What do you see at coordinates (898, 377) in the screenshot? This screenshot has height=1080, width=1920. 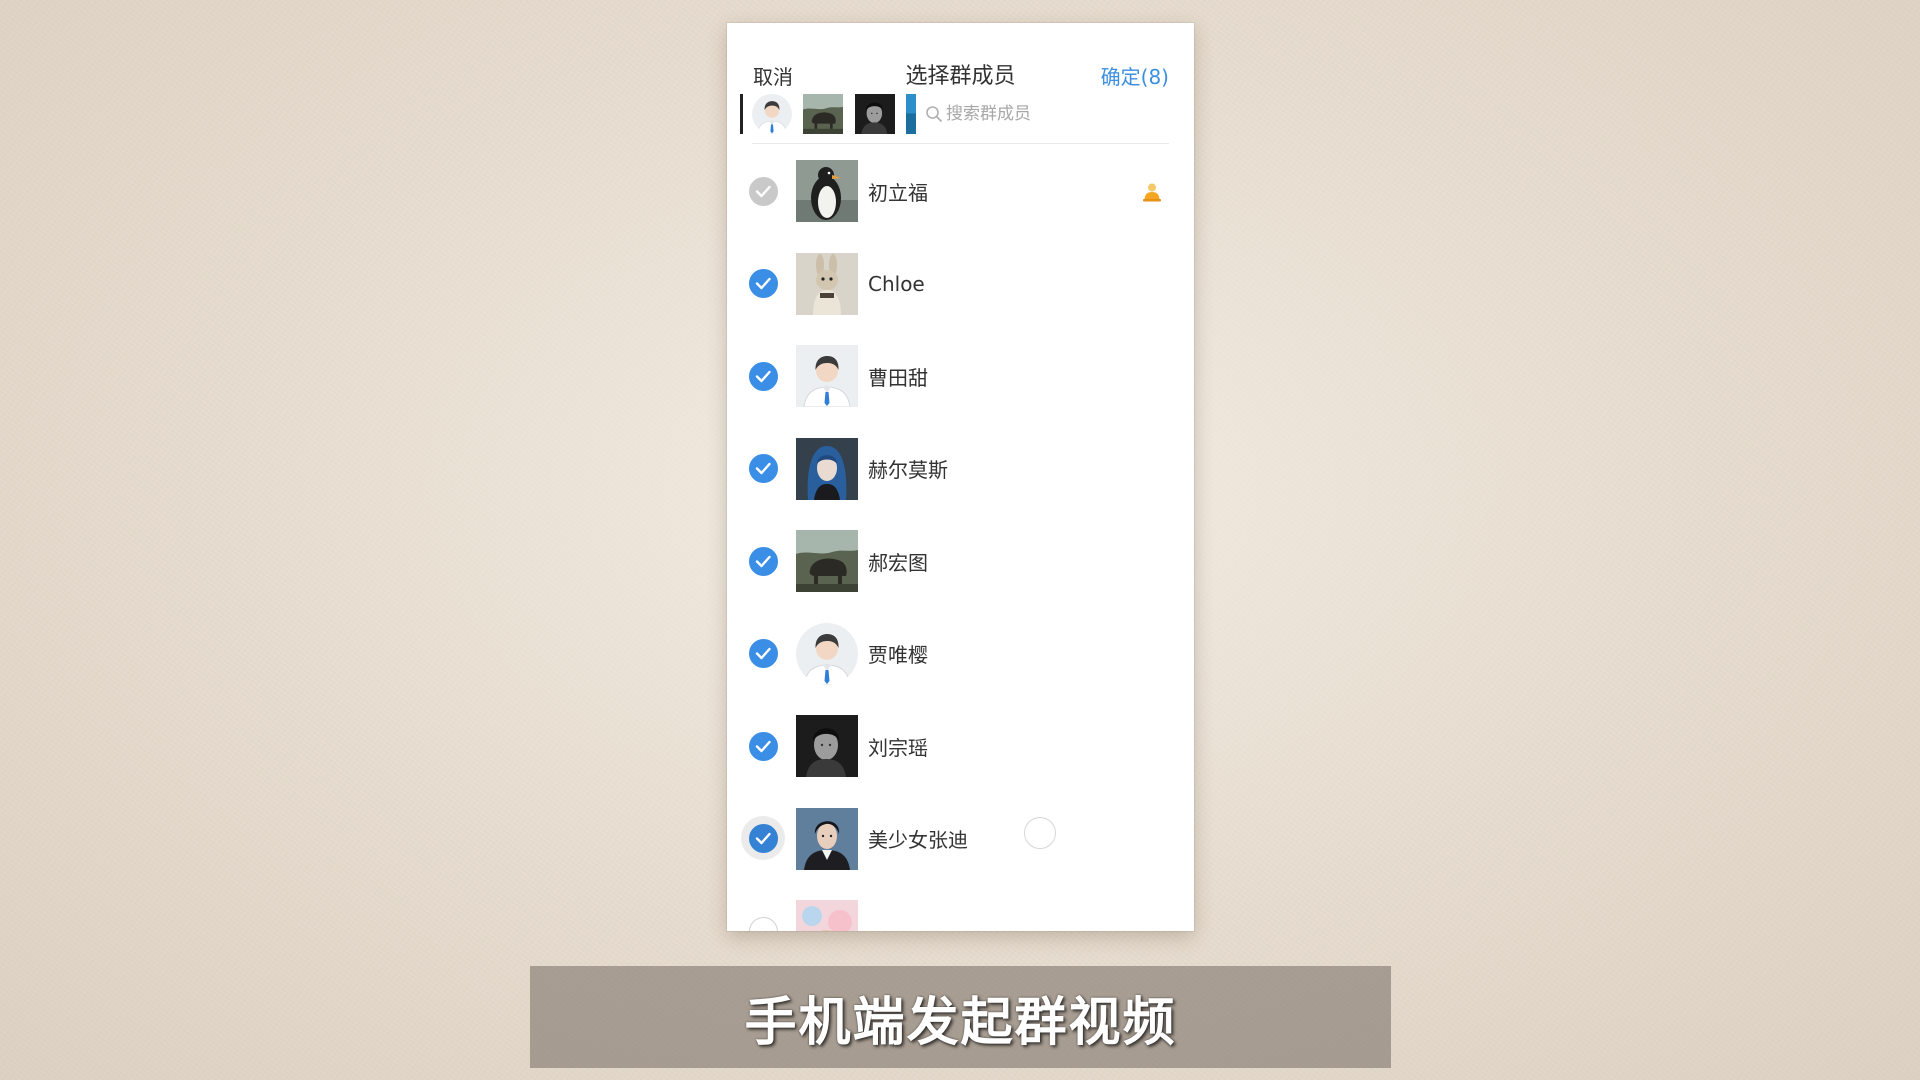 I see `member-name: 曹田甜` at bounding box center [898, 377].